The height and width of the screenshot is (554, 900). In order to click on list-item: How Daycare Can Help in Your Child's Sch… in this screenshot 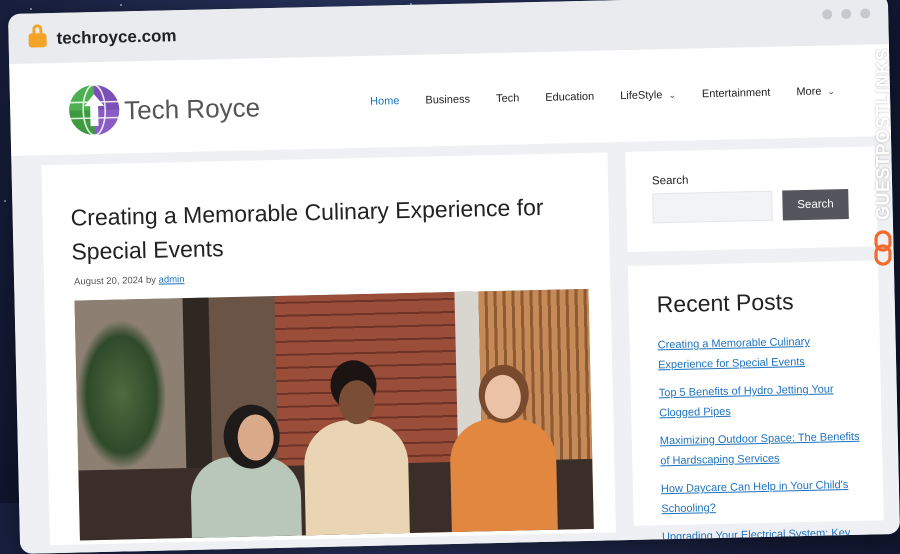, I will do `click(761, 497)`.